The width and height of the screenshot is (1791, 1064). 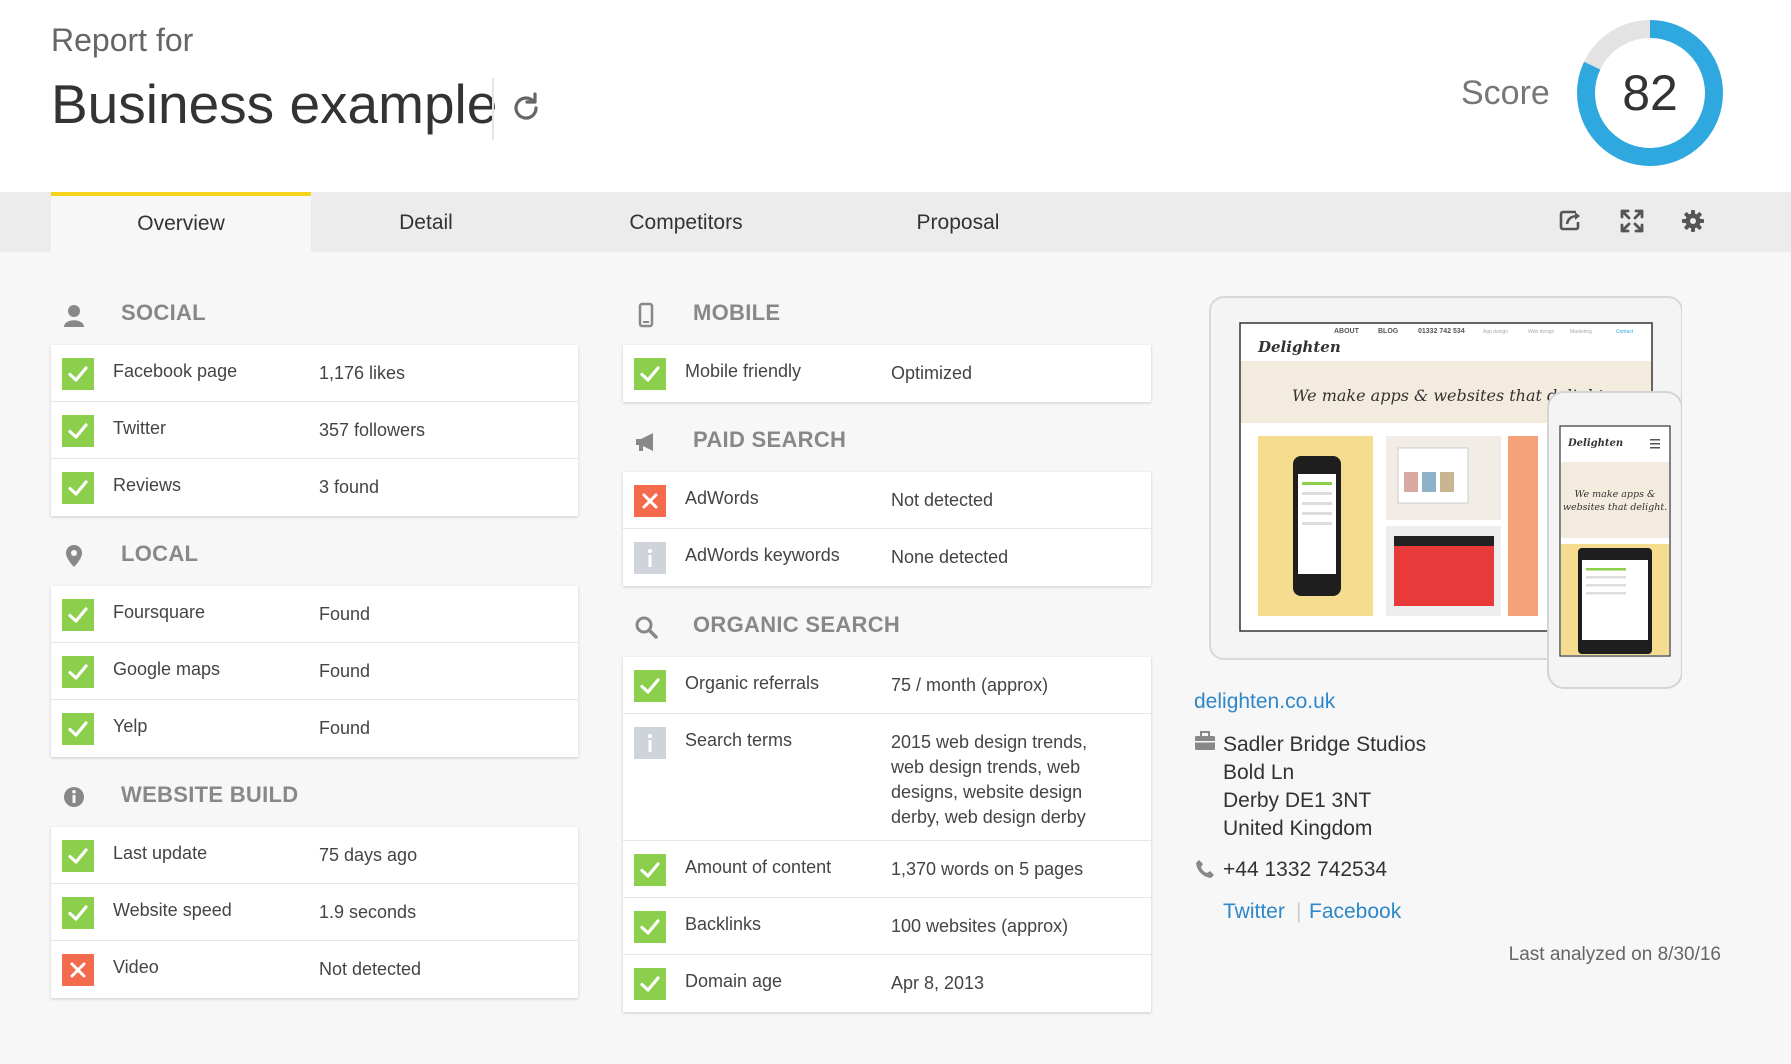 What do you see at coordinates (723, 924) in the screenshot?
I see `row-label: Backlinks` at bounding box center [723, 924].